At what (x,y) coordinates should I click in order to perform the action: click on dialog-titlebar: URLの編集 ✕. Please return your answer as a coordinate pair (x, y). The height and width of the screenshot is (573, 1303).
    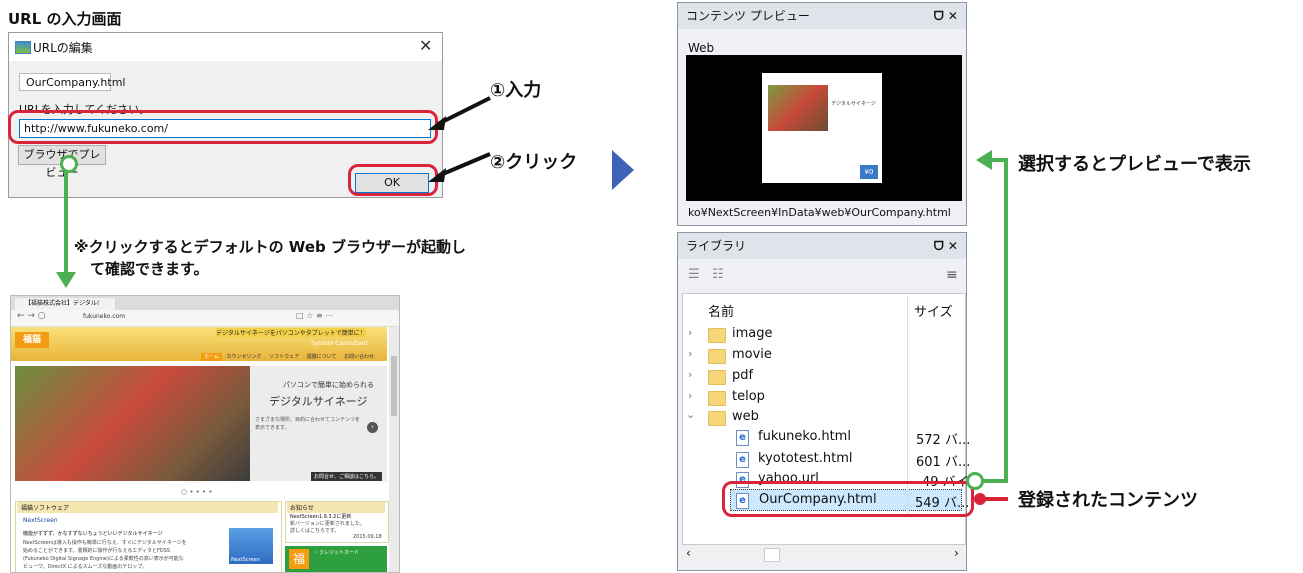
    Looking at the image, I should click on (225, 47).